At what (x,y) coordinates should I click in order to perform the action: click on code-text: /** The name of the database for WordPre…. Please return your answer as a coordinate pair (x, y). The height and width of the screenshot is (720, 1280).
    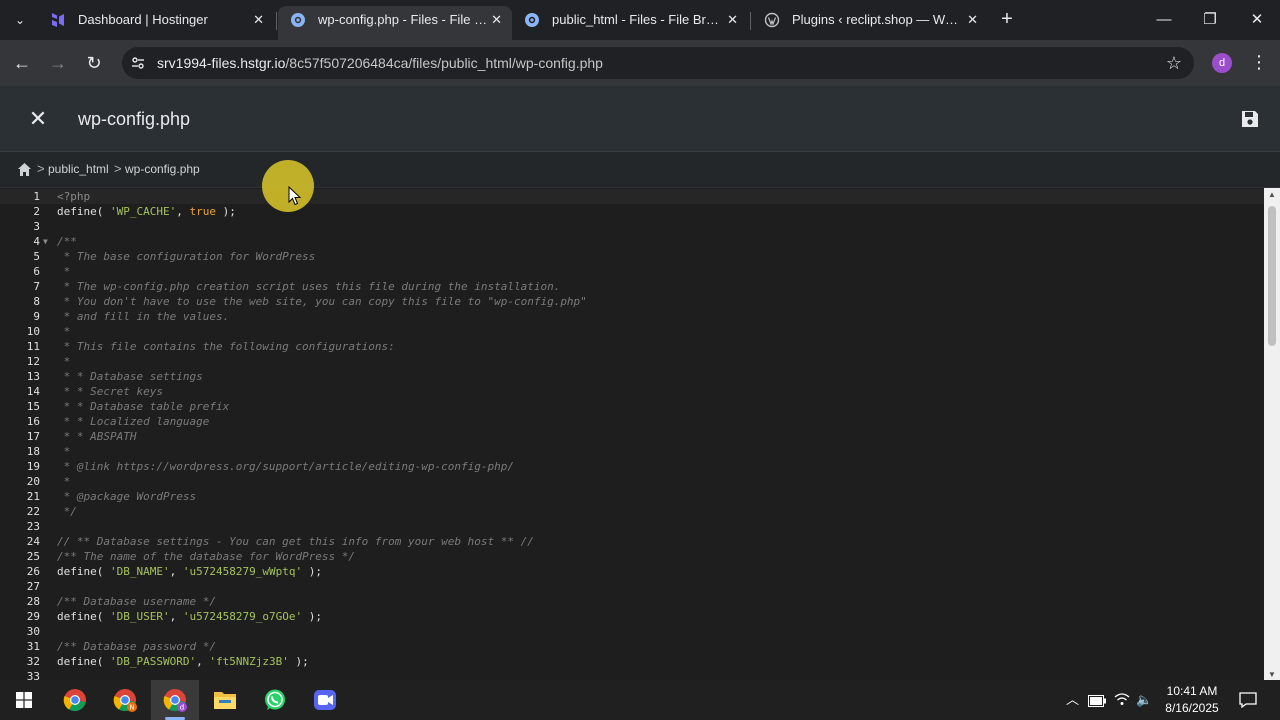
    Looking at the image, I should click on (206, 556).